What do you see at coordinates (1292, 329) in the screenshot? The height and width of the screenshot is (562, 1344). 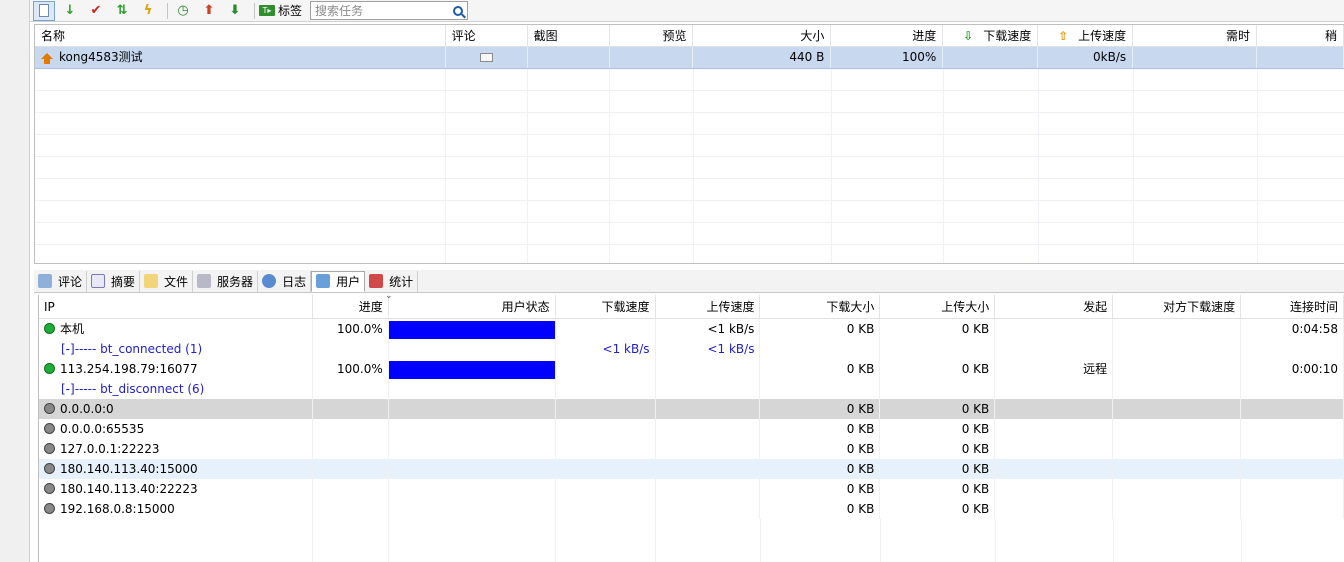 I see `peer-conn-time: 0:04:58` at bounding box center [1292, 329].